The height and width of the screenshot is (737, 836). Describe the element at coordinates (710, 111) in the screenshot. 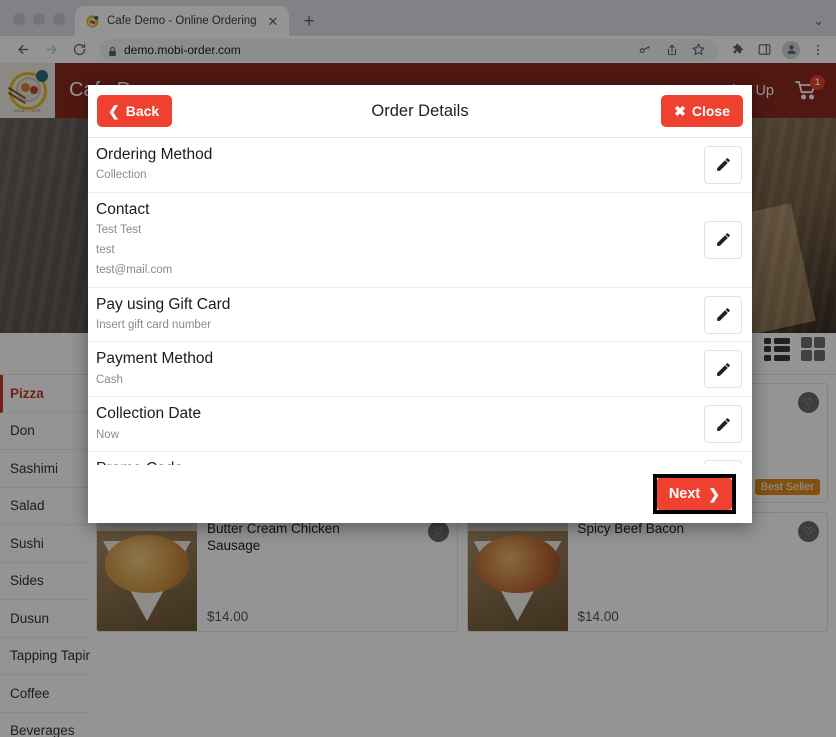

I see `close-button-label: Close` at that location.